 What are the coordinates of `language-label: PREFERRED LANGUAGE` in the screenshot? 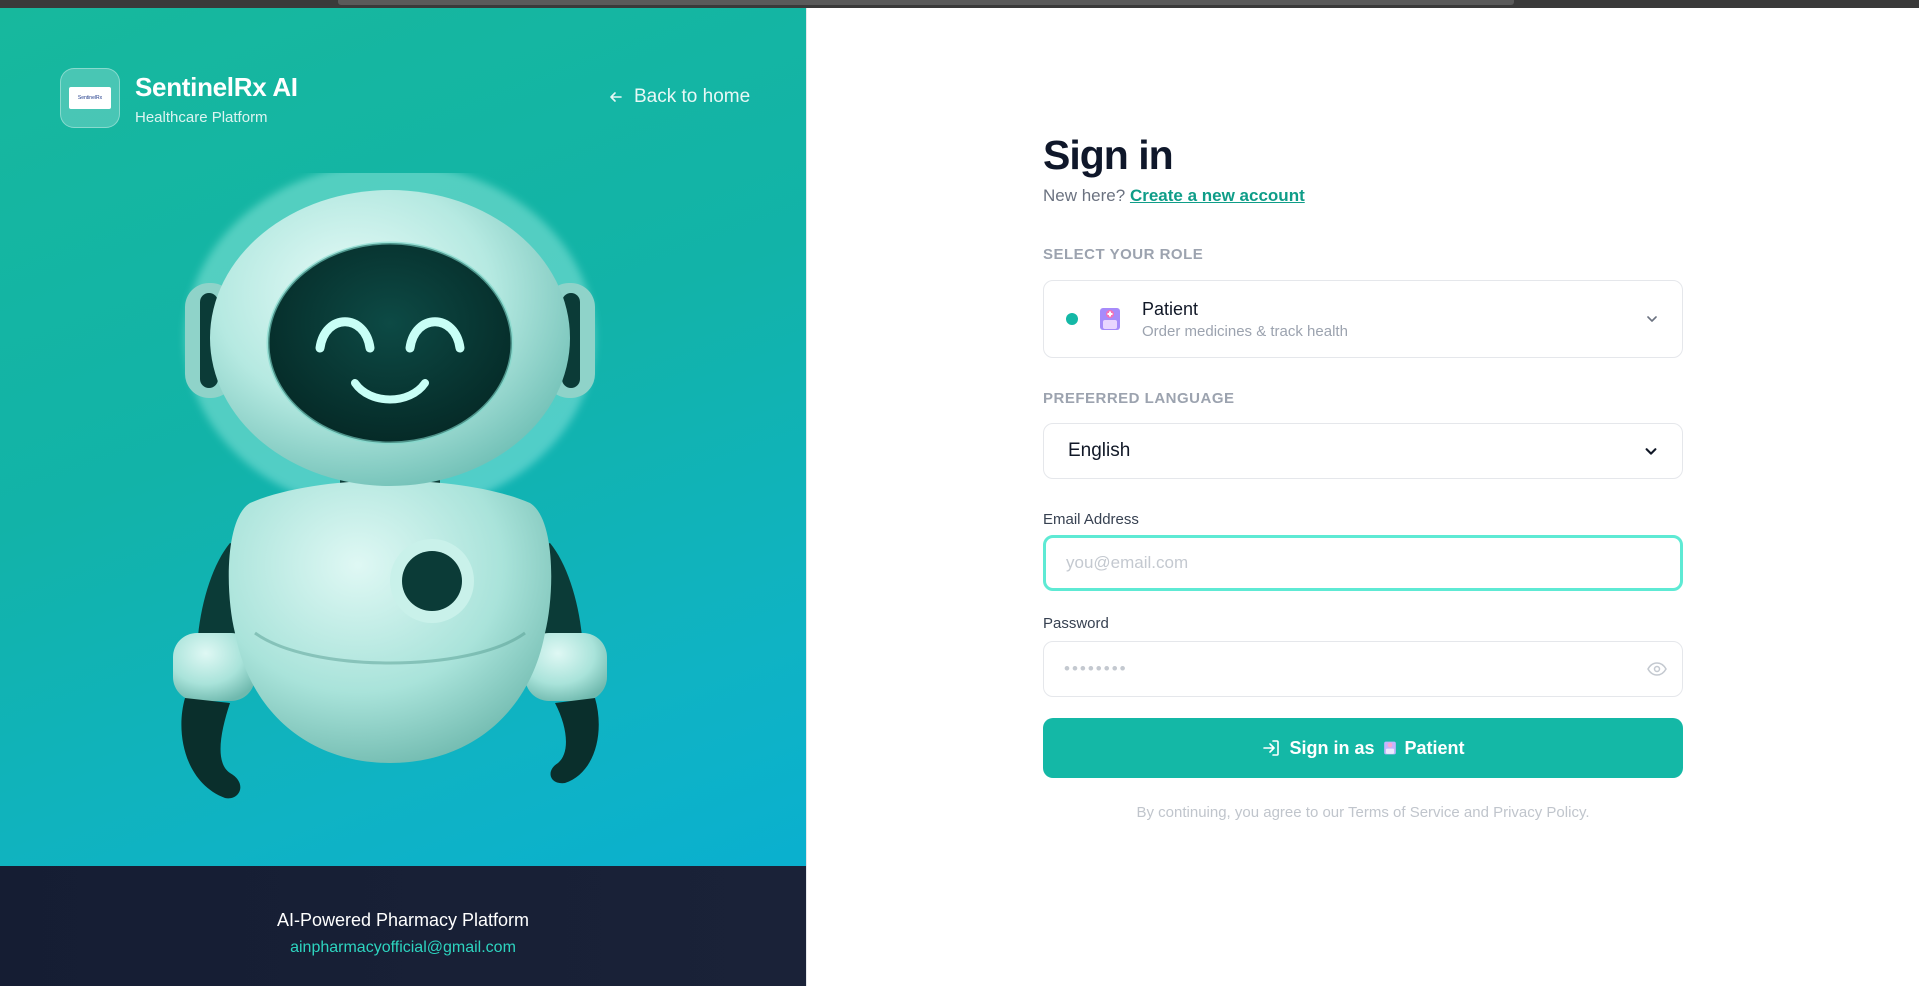 It's located at (1139, 398).